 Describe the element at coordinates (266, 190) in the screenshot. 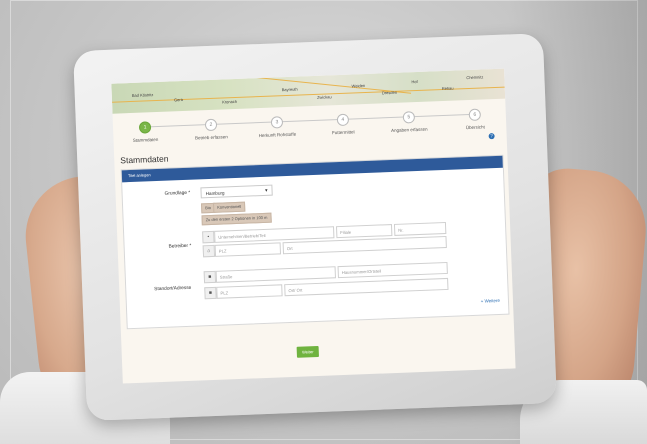

I see `chevron-down-icon: ▾` at that location.